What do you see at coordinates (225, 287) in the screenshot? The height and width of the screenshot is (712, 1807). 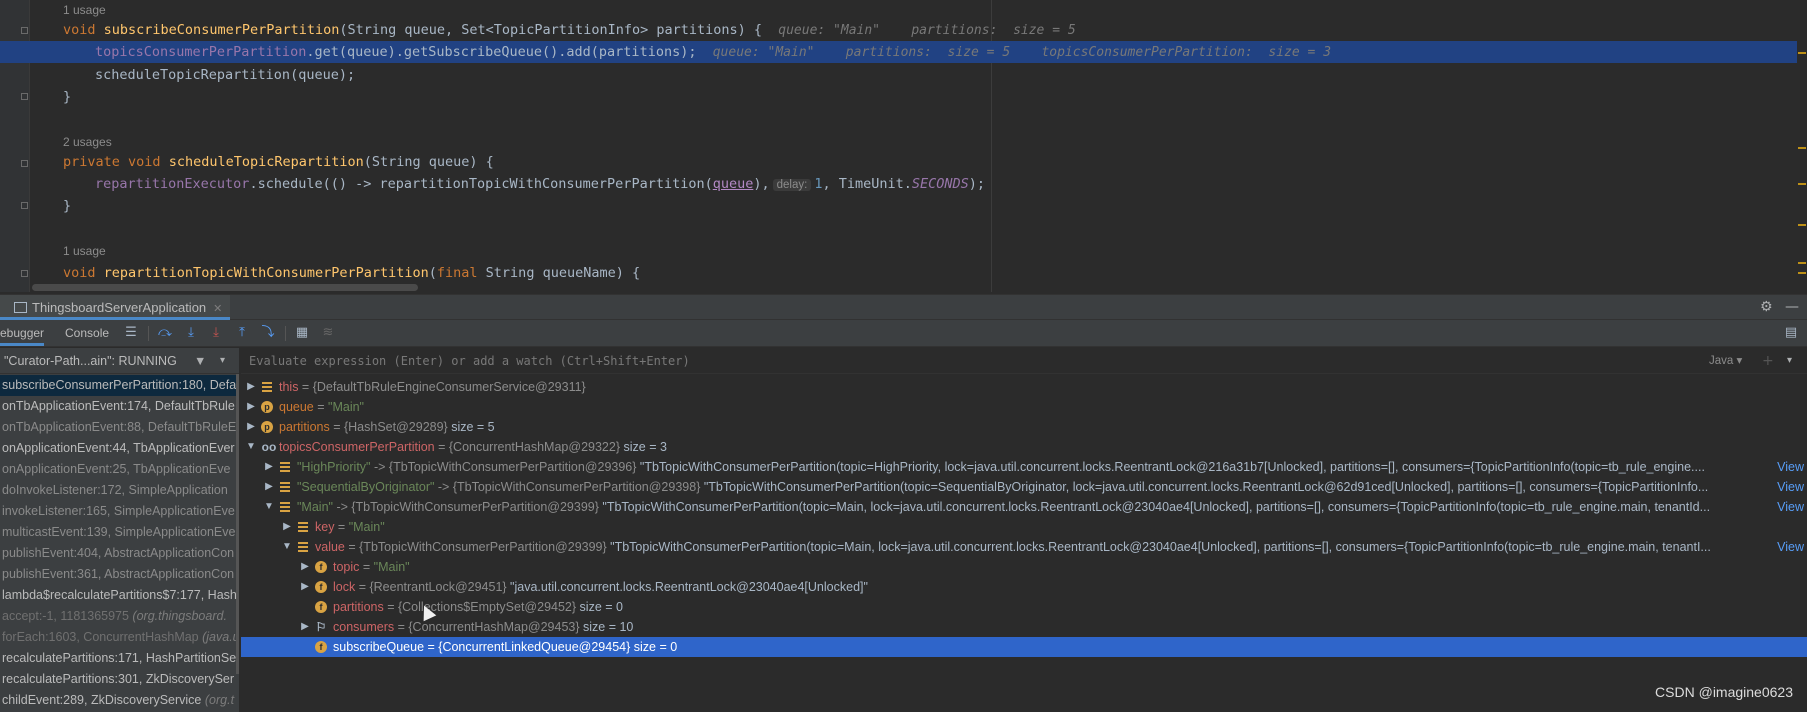 I see `horizontal-scrollbar` at bounding box center [225, 287].